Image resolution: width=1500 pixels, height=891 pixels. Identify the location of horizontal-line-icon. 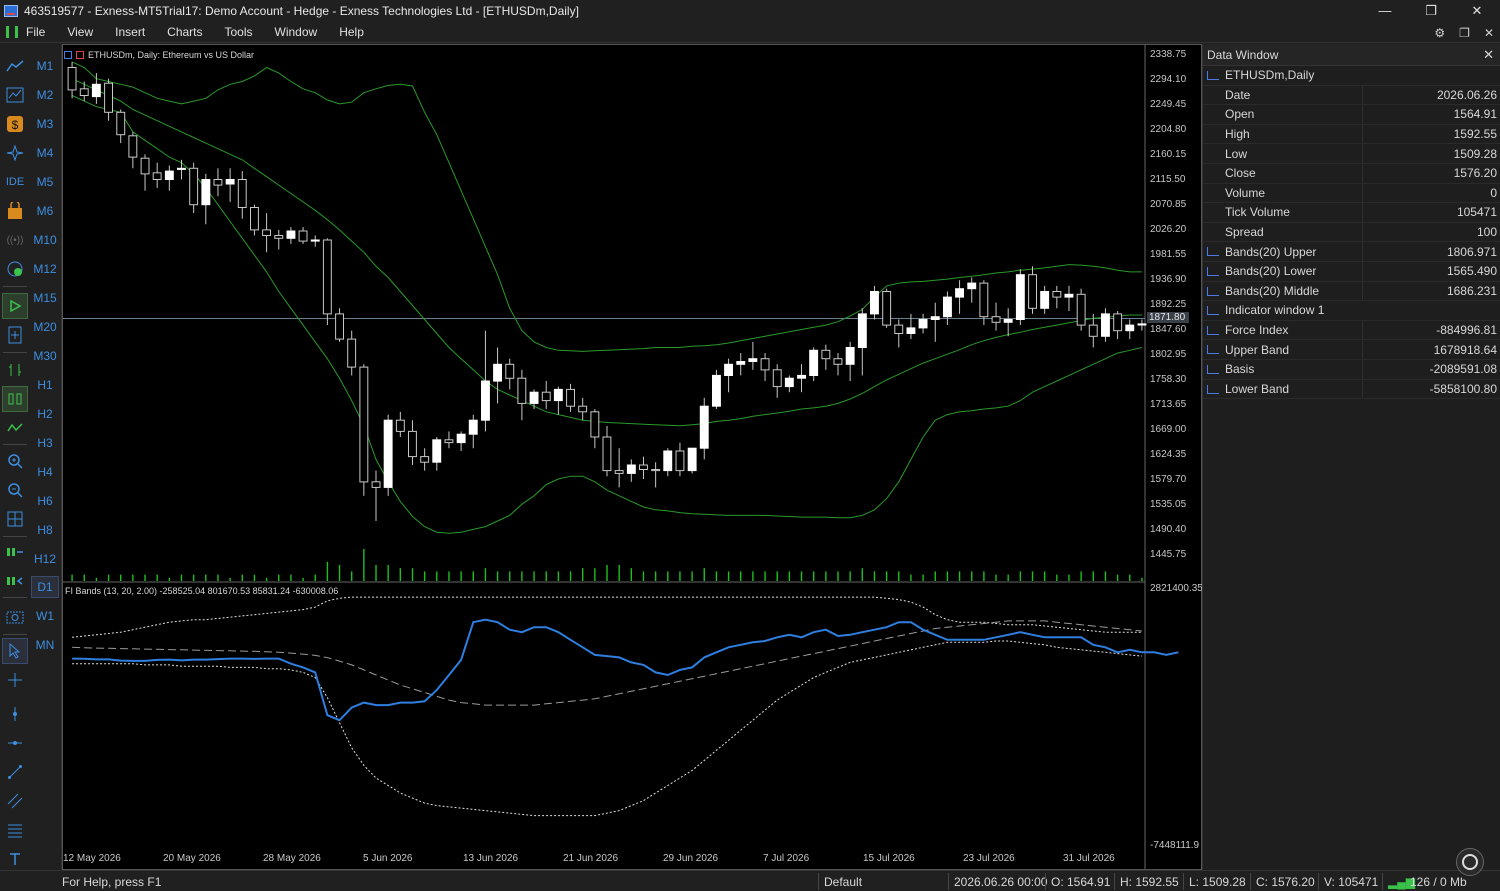
(15, 743).